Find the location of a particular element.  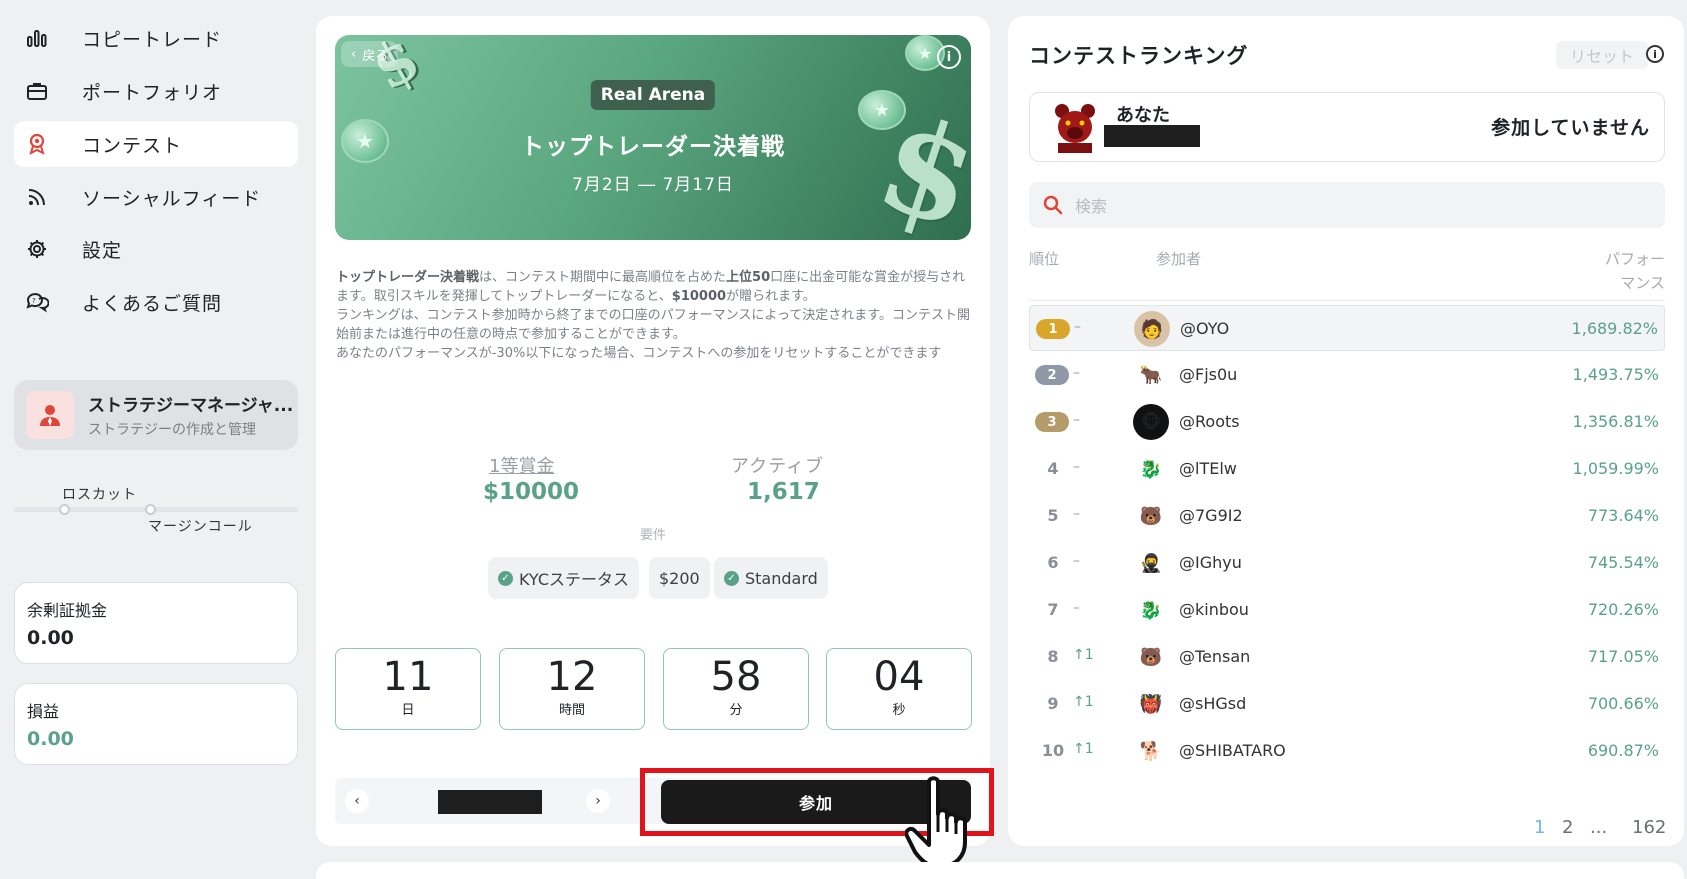

participant-name: @Tensan is located at coordinates (1215, 656).